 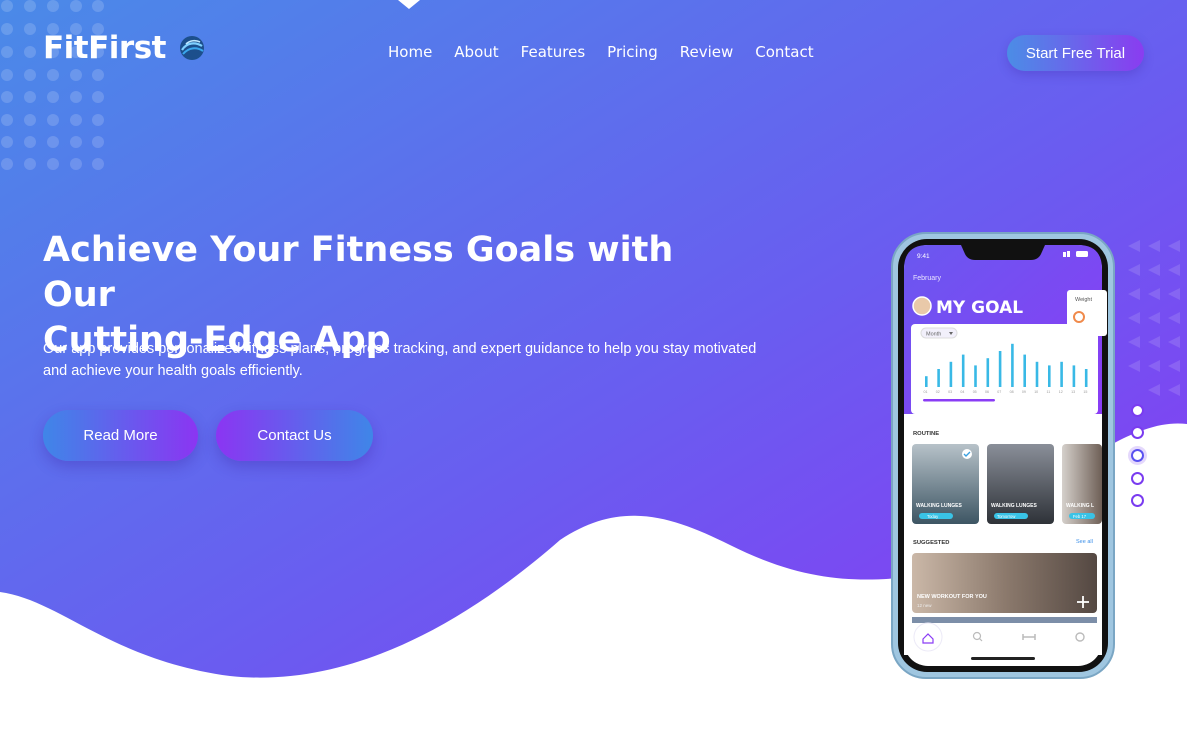 I want to click on goal-day-label: 01, so click(x=926, y=392).